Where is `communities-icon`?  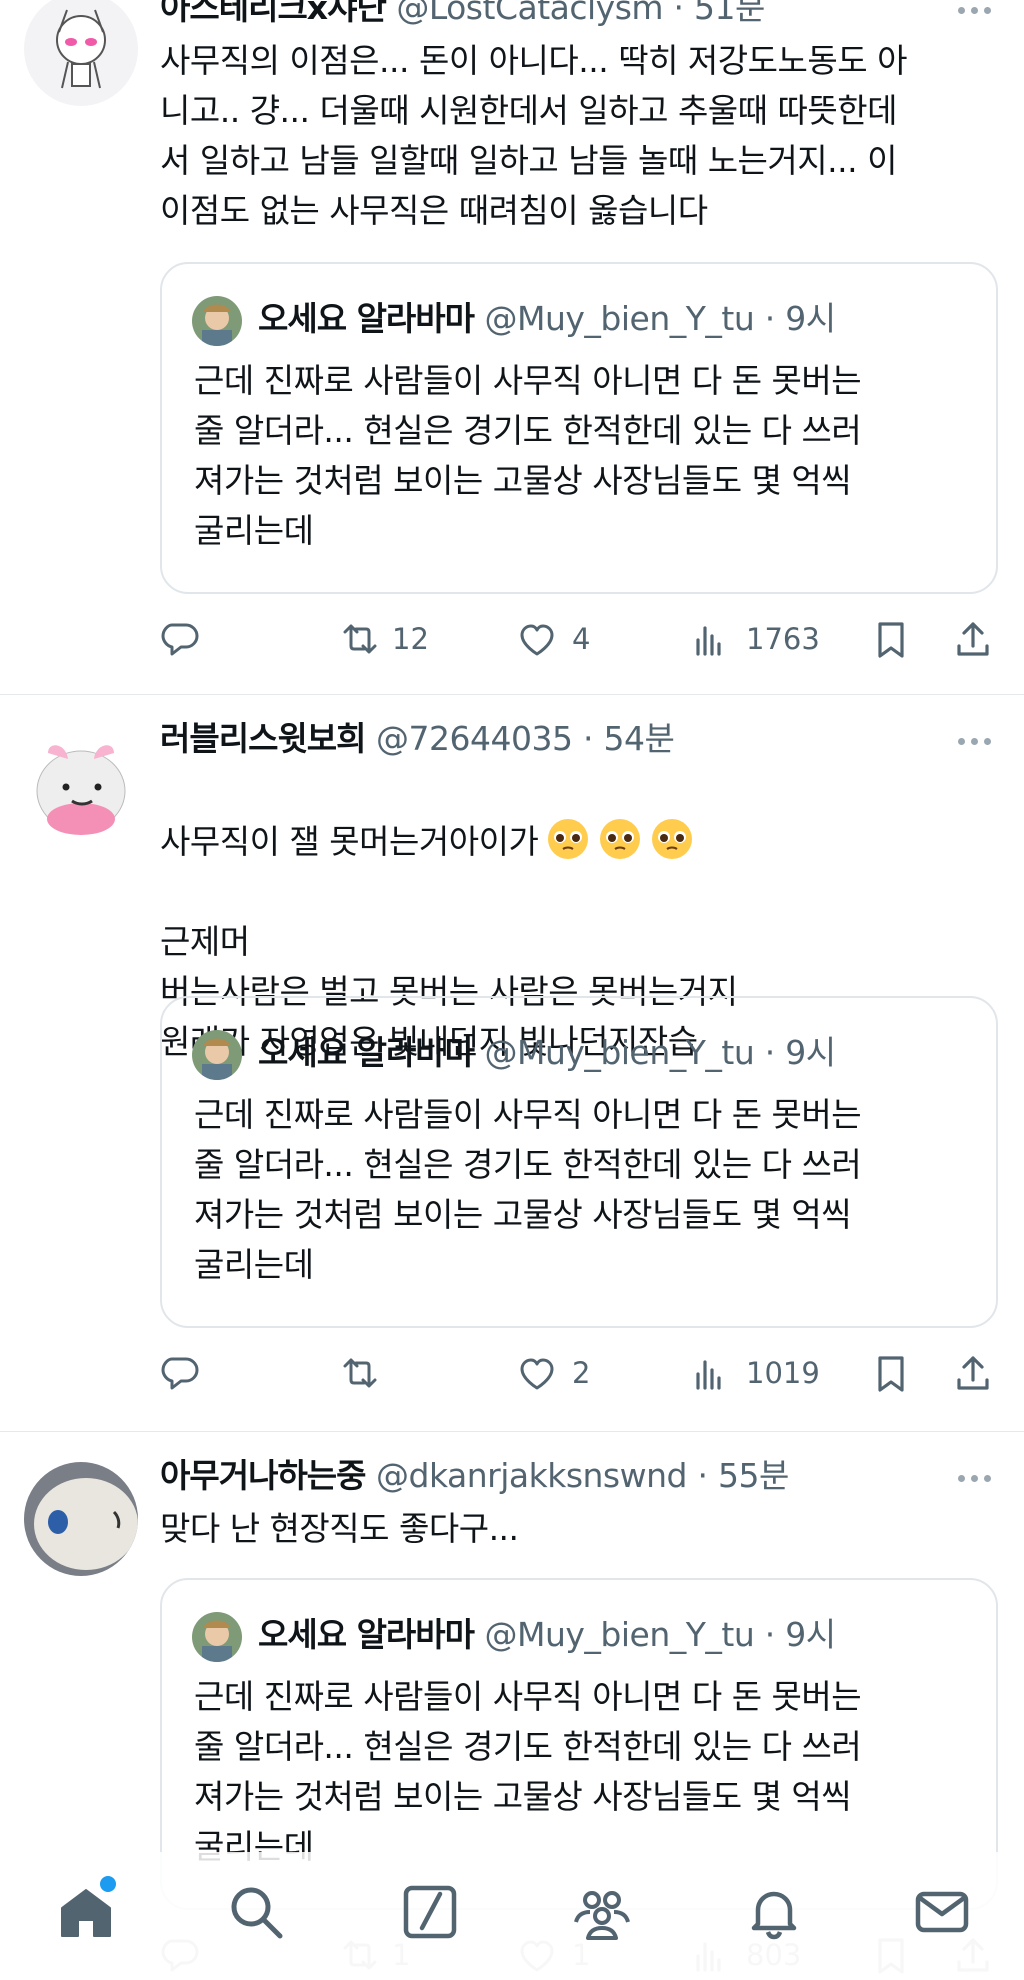
communities-icon is located at coordinates (602, 1915).